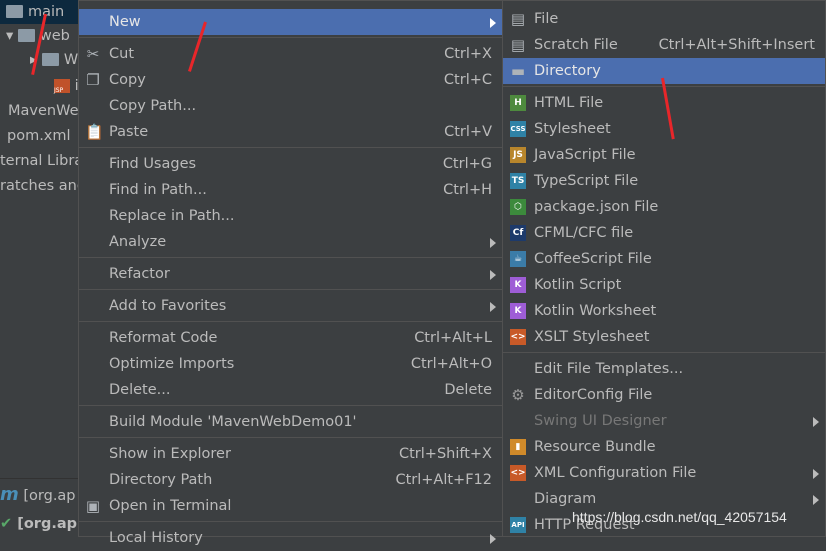 This screenshot has height=551, width=826. Describe the element at coordinates (600, 421) in the screenshot. I see `menu-item-label: Swing UI Designer` at that location.